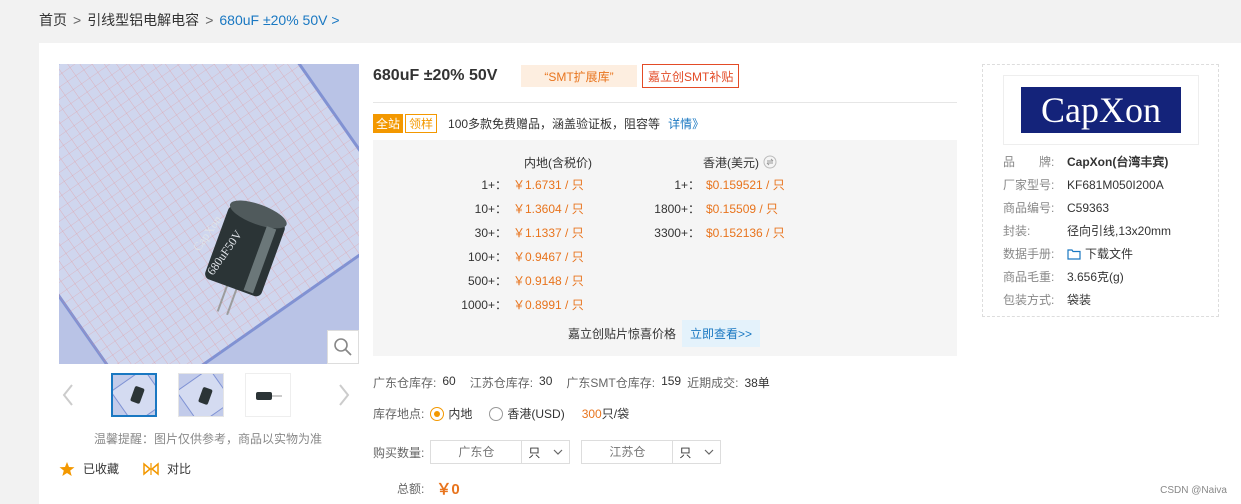 This screenshot has width=1241, height=504. Describe the element at coordinates (697, 452) in the screenshot. I see `unit-select-jiangsu: 只` at that location.